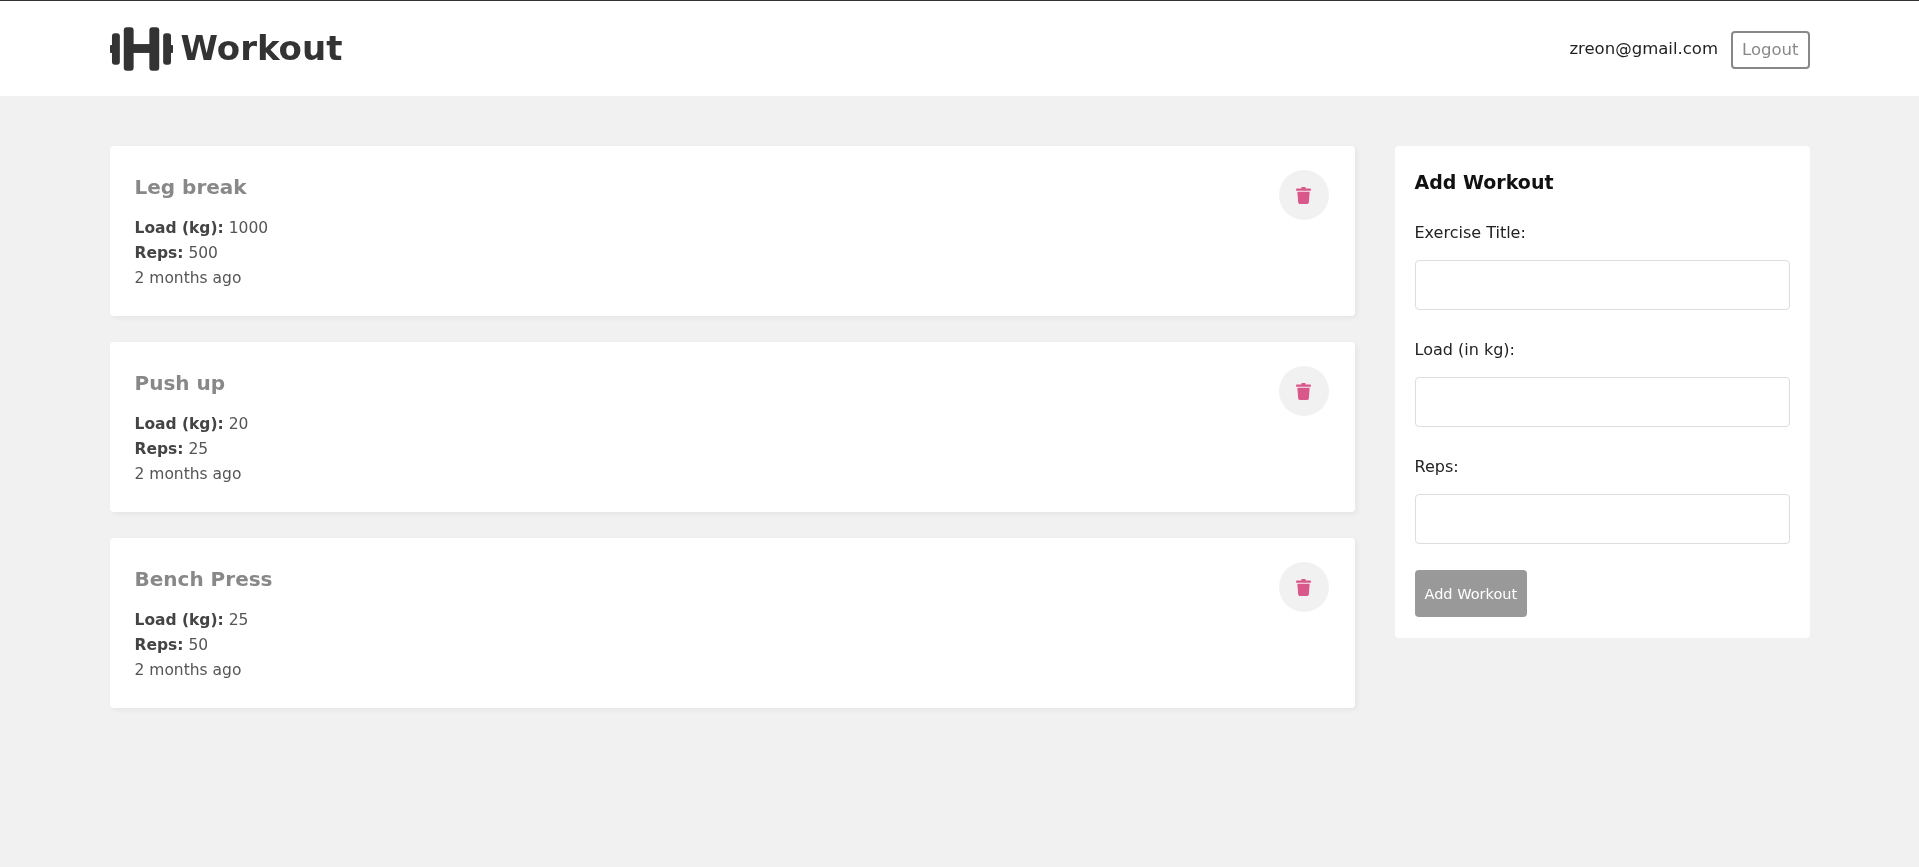 The image size is (1919, 867). What do you see at coordinates (261, 48) in the screenshot?
I see `logo-title: Workout` at bounding box center [261, 48].